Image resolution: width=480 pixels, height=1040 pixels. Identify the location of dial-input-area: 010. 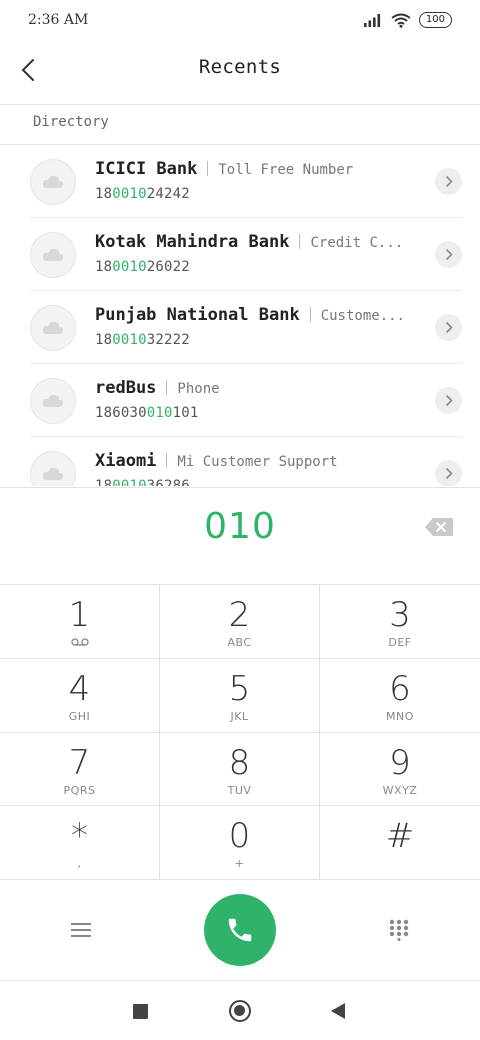
(240, 535).